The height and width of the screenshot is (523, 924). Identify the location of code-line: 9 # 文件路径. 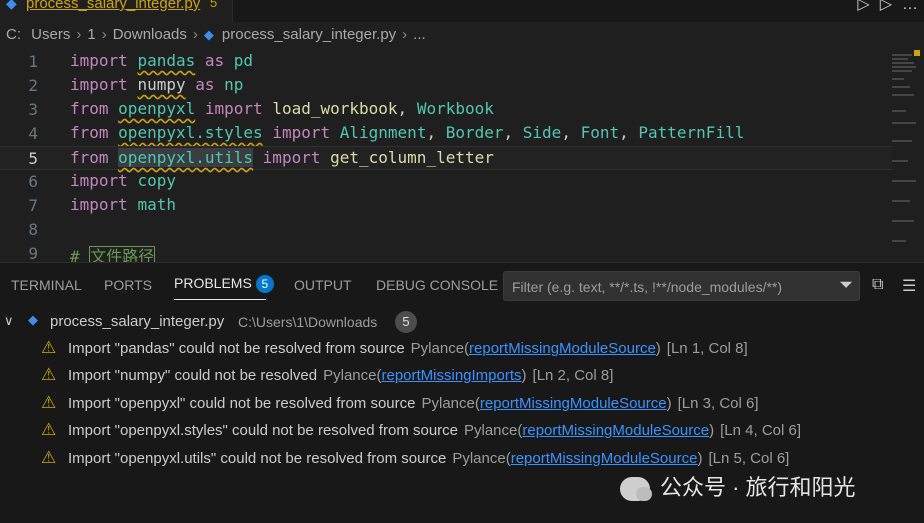
(446, 252).